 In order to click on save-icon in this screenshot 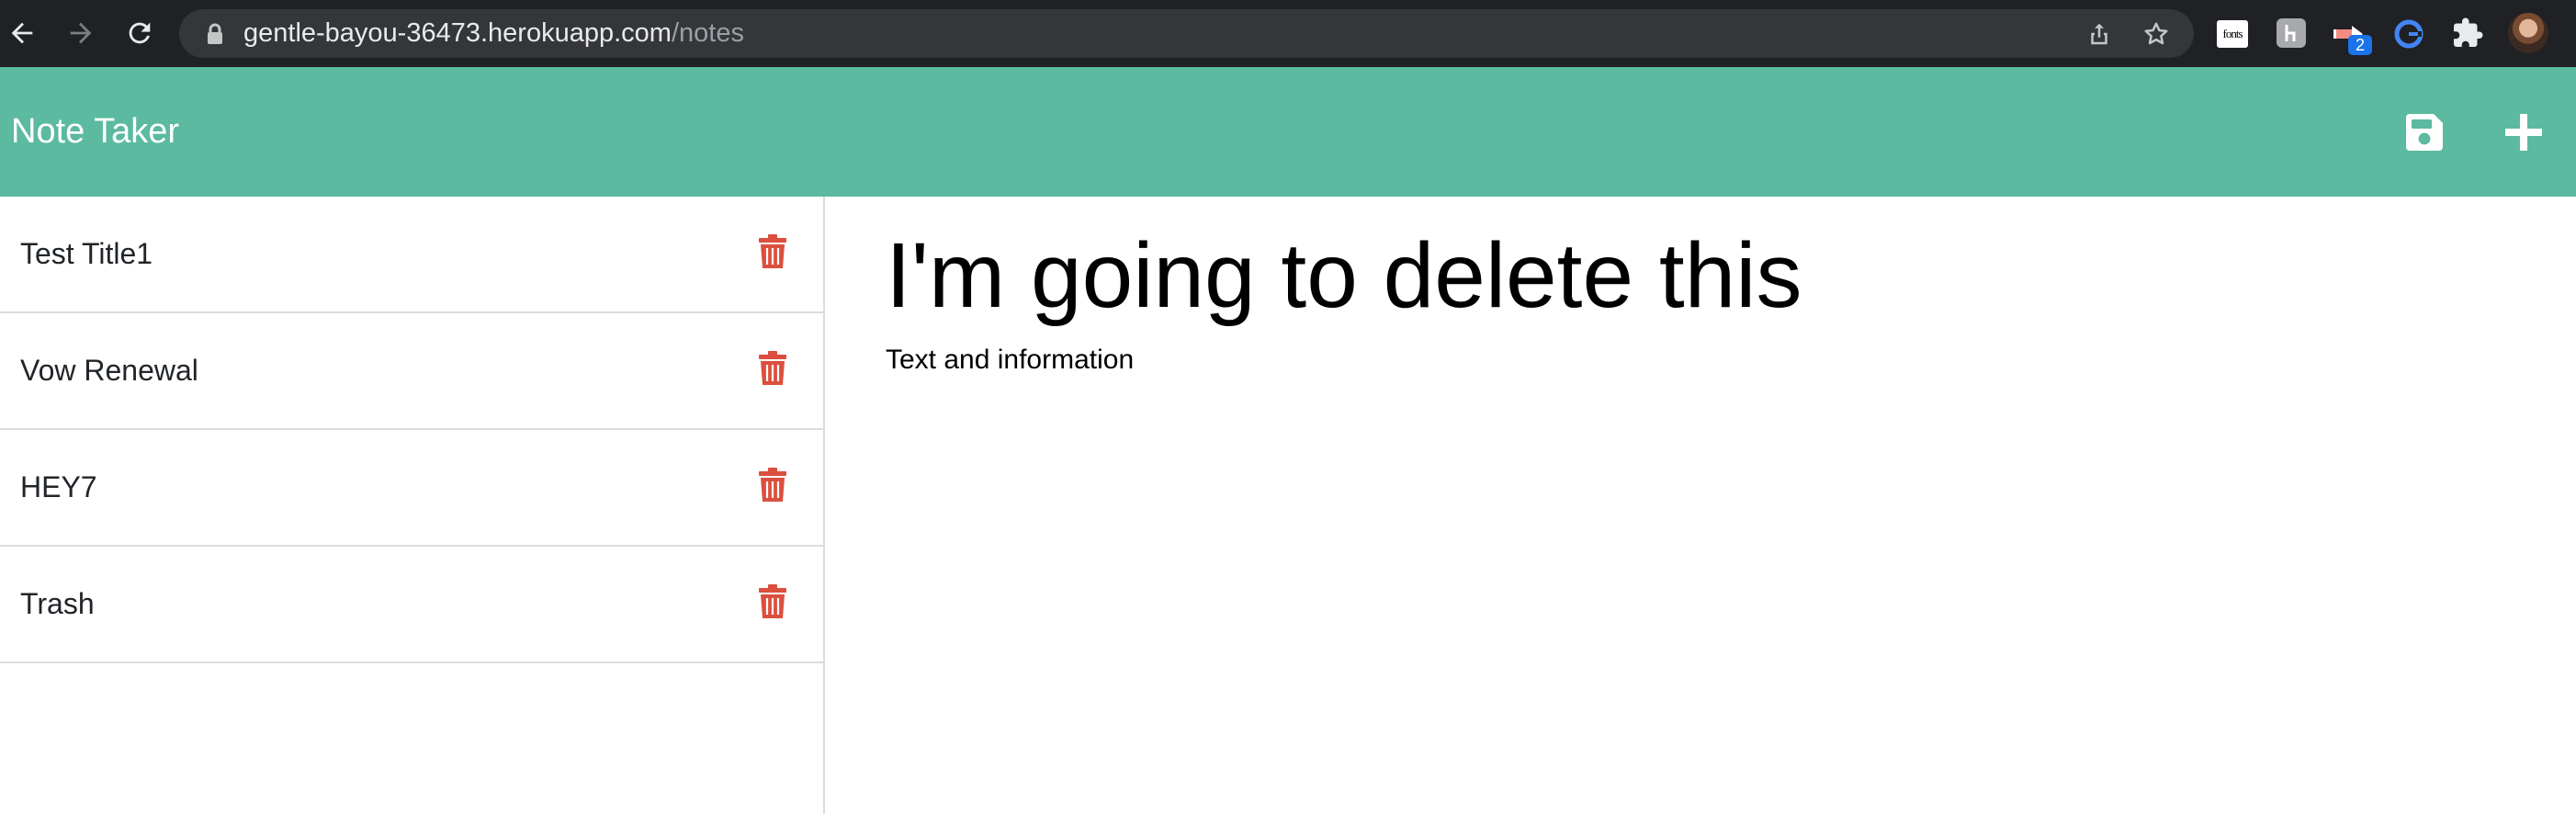, I will do `click(2424, 132)`.